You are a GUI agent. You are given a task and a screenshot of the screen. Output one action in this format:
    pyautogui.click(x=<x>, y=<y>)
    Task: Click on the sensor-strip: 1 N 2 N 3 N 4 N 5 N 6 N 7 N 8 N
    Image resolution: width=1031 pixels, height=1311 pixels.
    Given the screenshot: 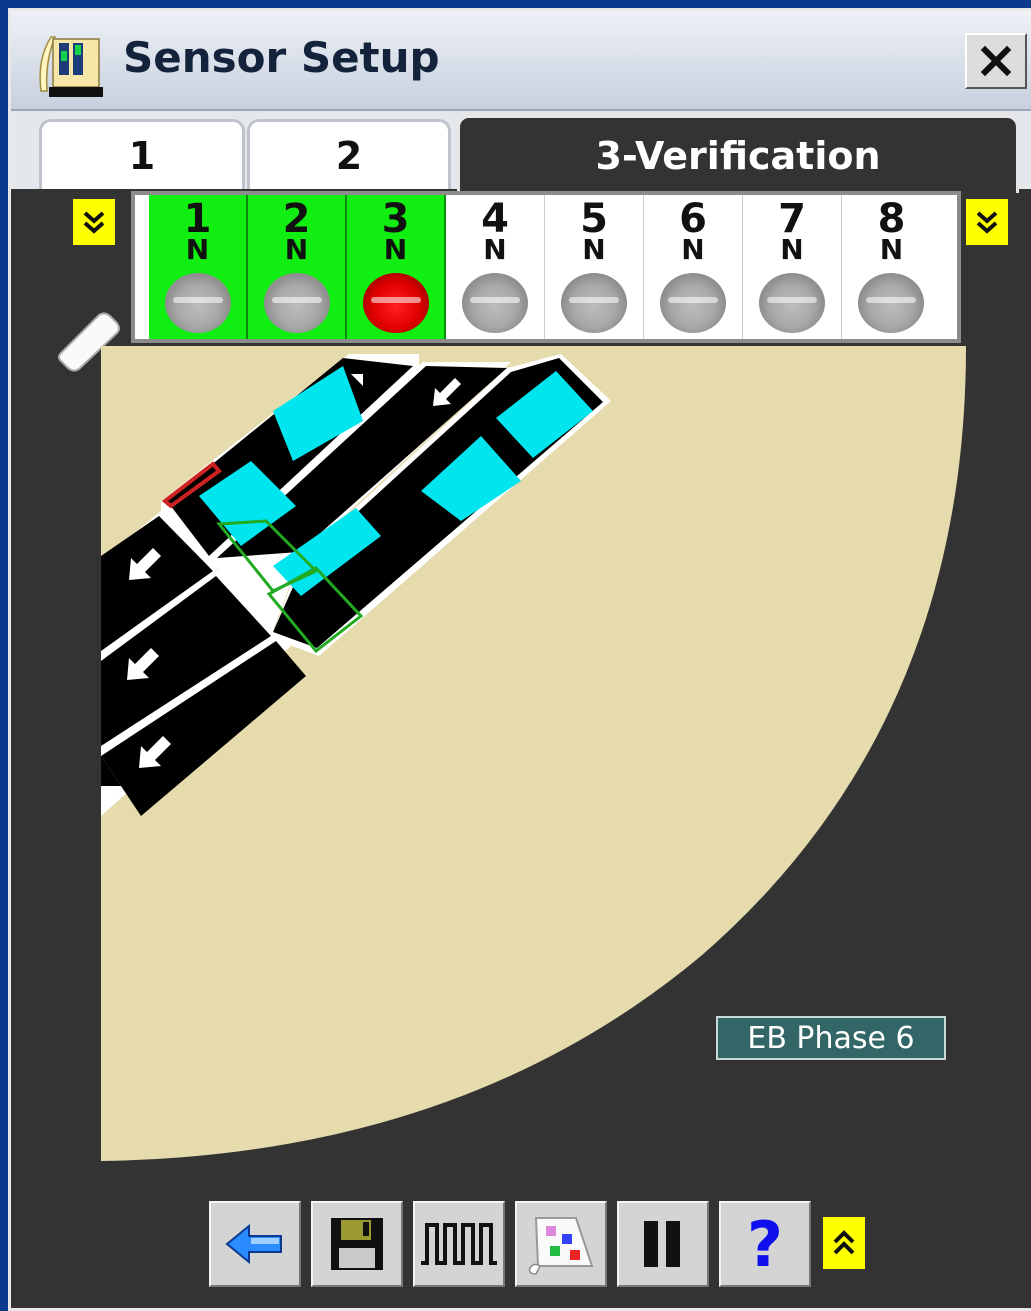 What is the action you would take?
    pyautogui.click(x=546, y=267)
    